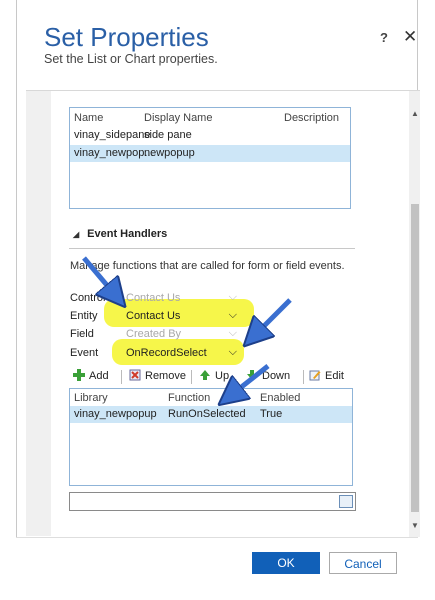  I want to click on dialog-title: Set Properties, so click(126, 37).